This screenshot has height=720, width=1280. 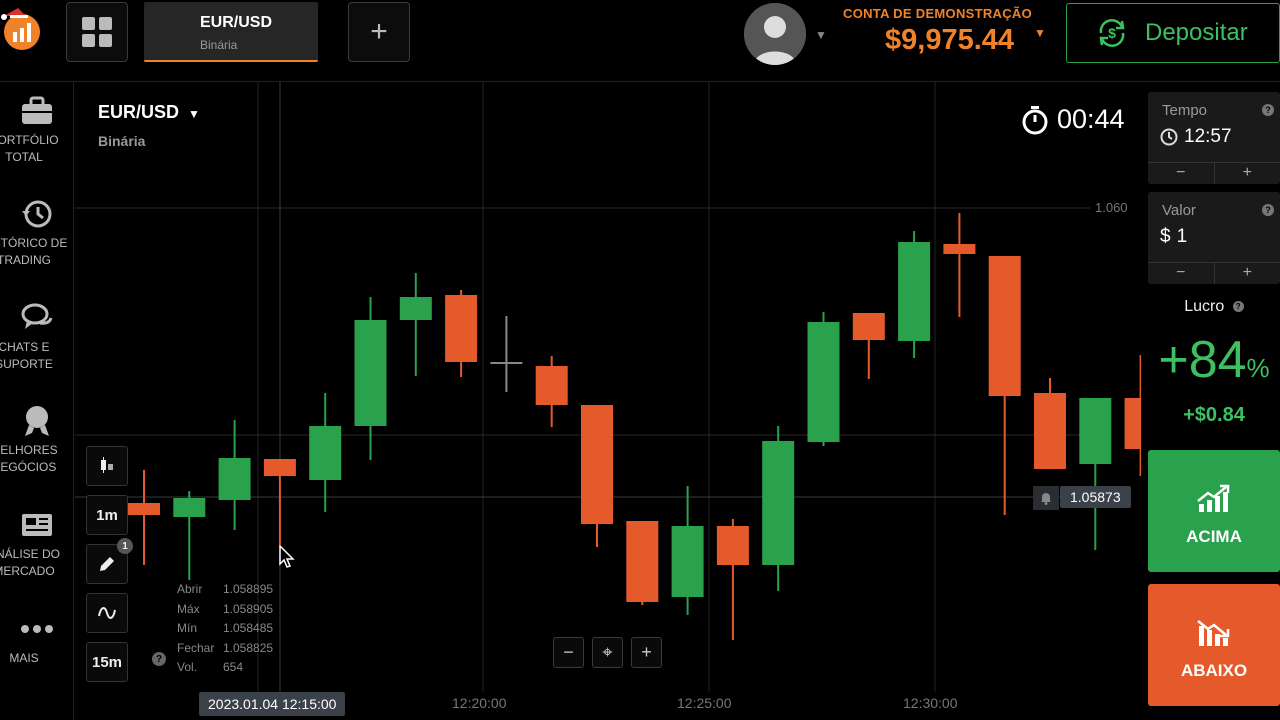 I want to click on chart-tools: 1m 1 15m, so click(x=109, y=568).